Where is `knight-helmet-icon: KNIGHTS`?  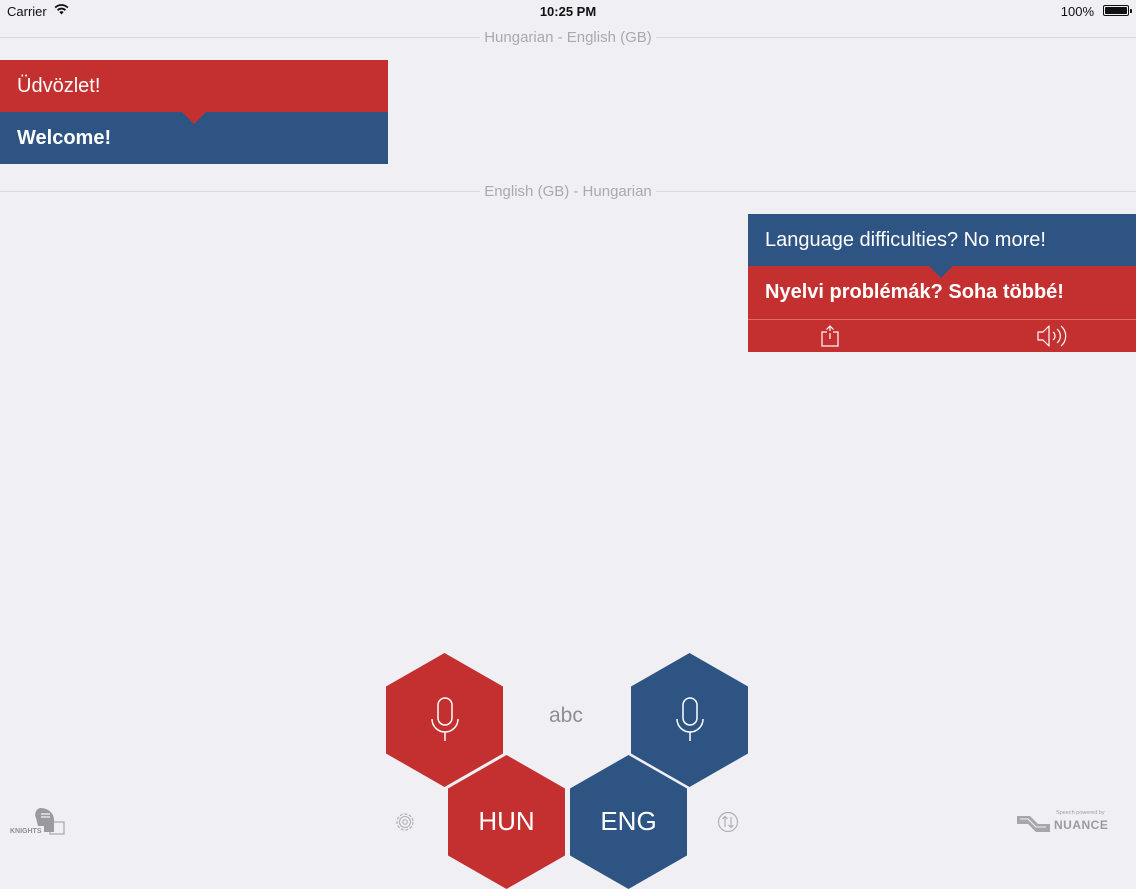
knight-helmet-icon: KNIGHTS is located at coordinates (37, 821).